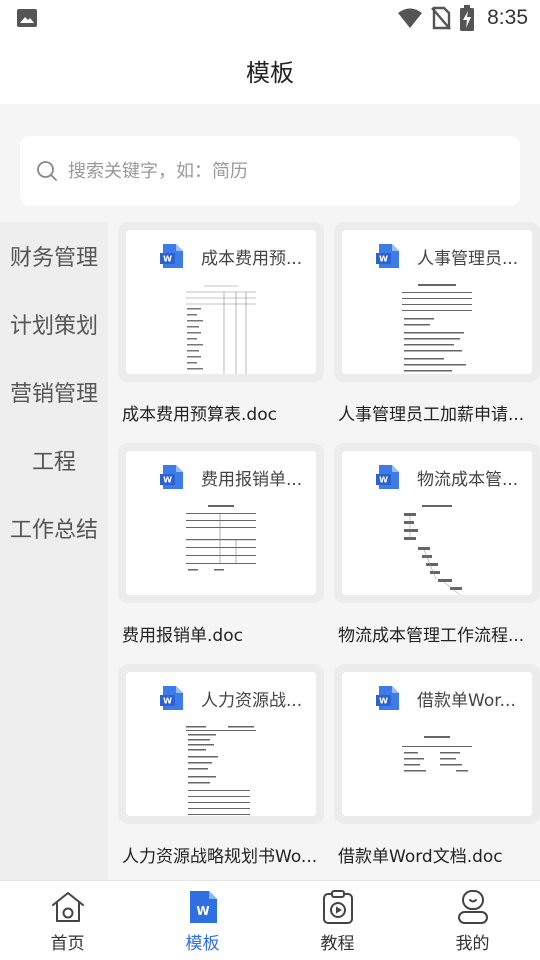 The height and width of the screenshot is (960, 540). Describe the element at coordinates (221, 633) in the screenshot. I see `template-name: 费用报销单.doc` at that location.